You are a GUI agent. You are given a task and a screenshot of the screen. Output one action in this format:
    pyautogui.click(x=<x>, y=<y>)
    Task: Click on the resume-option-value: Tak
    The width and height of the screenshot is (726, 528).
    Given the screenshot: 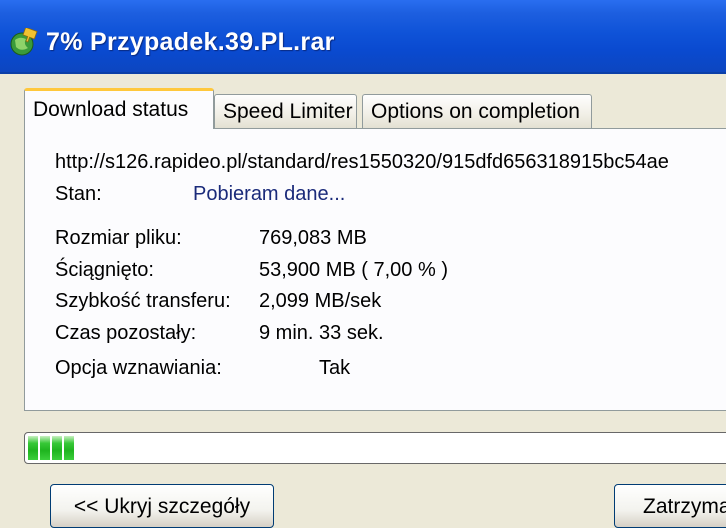 What is the action you would take?
    pyautogui.click(x=335, y=368)
    